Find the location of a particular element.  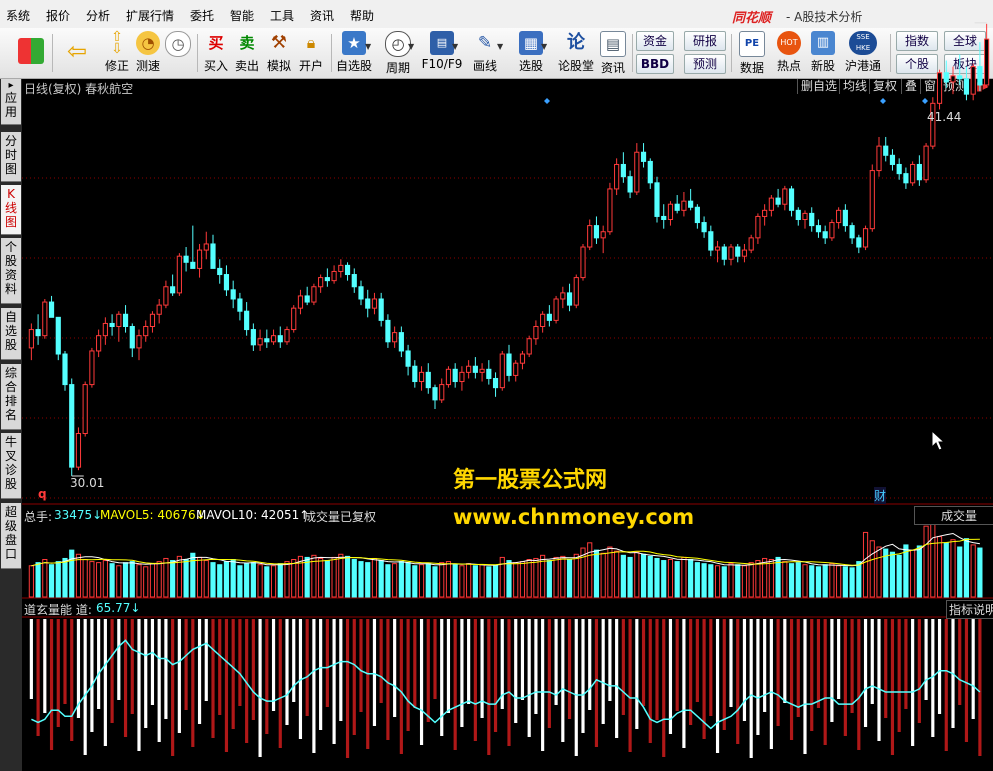

volume-tab: 成交量 is located at coordinates (953, 515).